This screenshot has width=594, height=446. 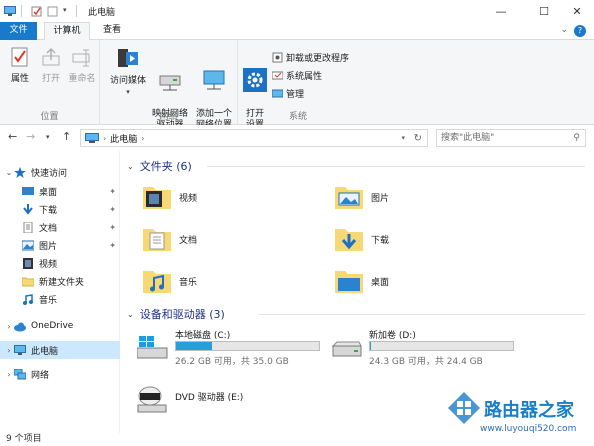 I want to click on nav-new-folder: 新建文件夹, so click(x=60, y=281).